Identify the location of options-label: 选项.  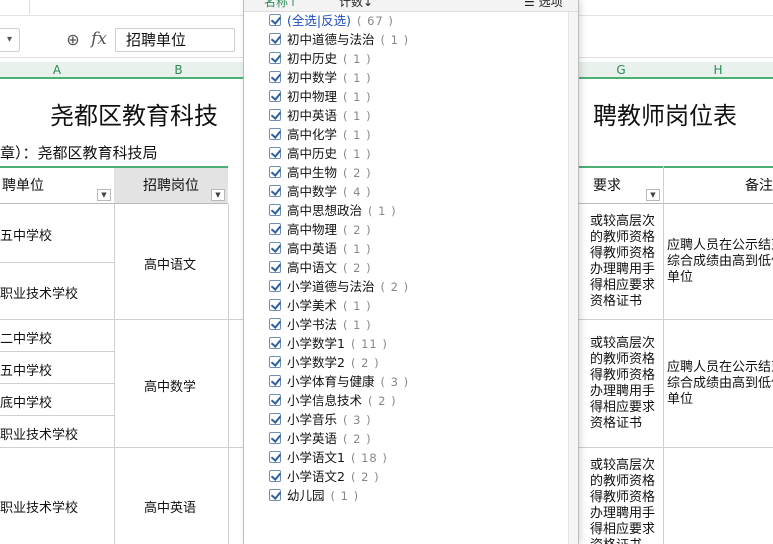
(550, 4).